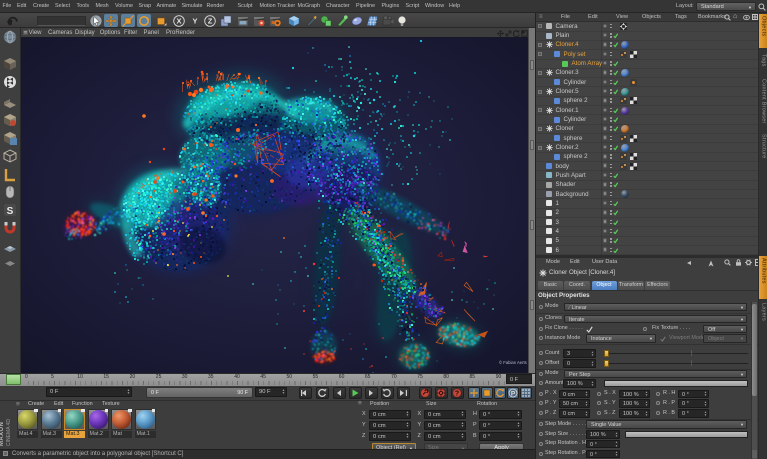  I want to click on svg-text: Z, so click(210, 20).